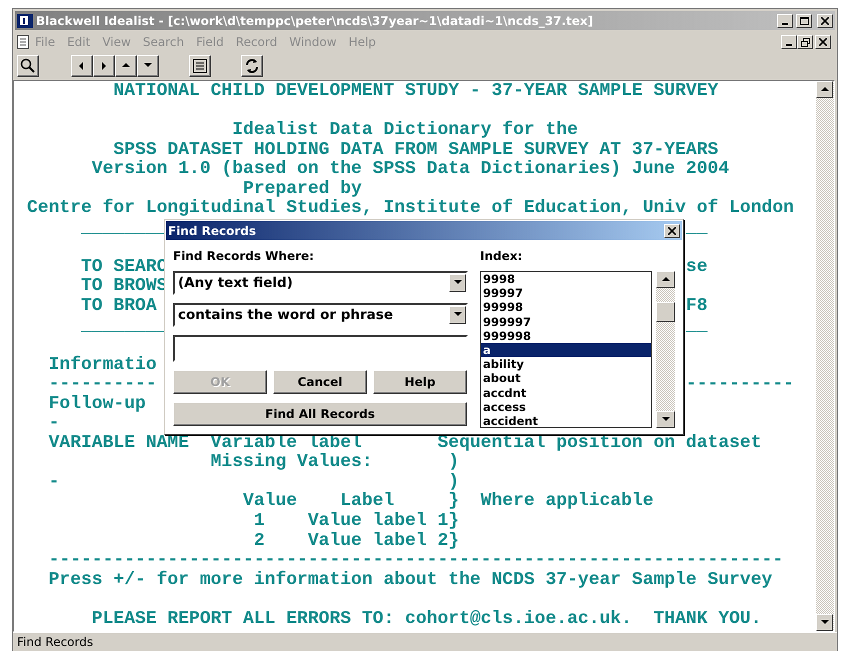  I want to click on document-line: F8, so click(697, 306).